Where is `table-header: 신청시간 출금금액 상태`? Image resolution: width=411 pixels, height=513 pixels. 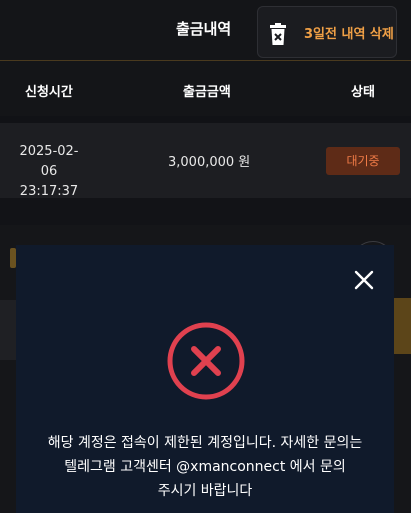
table-header: 신청시간 출금금액 상태 is located at coordinates (205, 88).